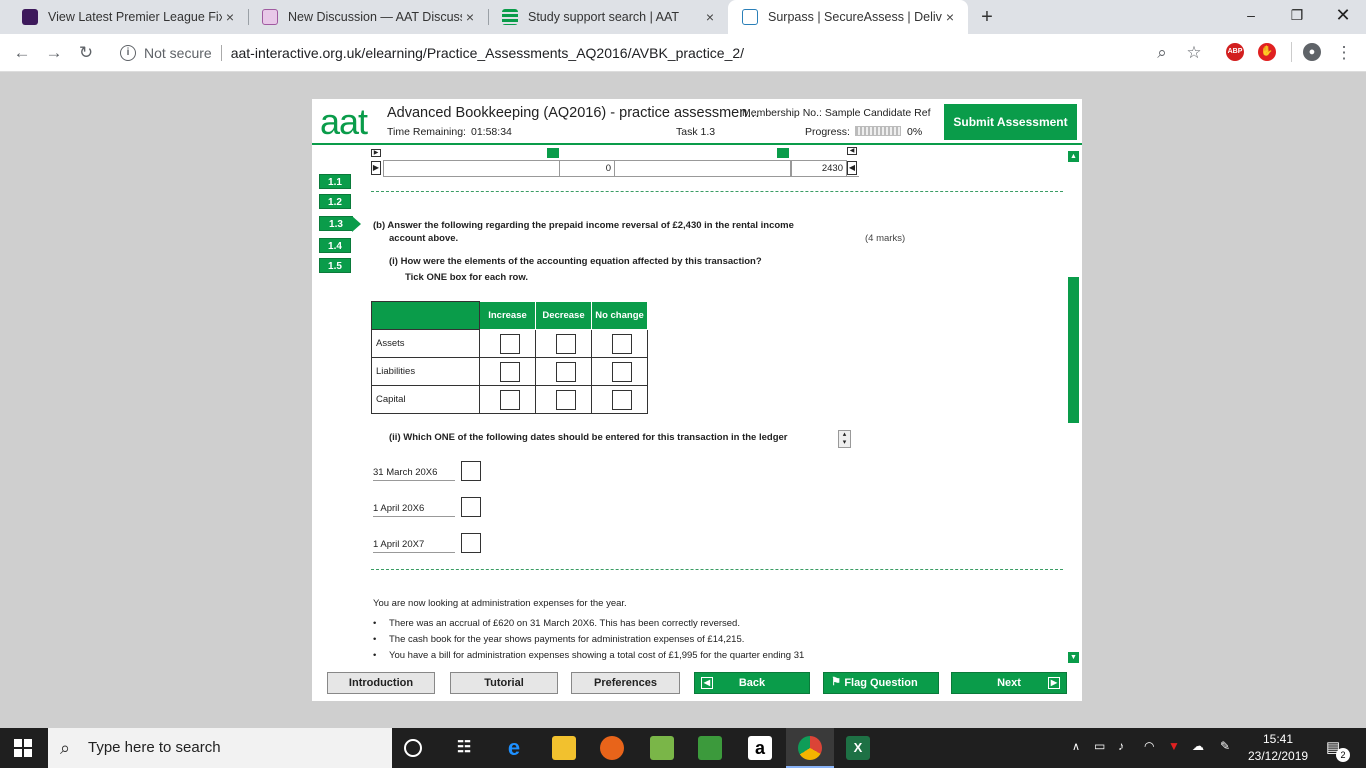 This screenshot has height=768, width=1366. I want to click on chrome-icon, so click(810, 748).